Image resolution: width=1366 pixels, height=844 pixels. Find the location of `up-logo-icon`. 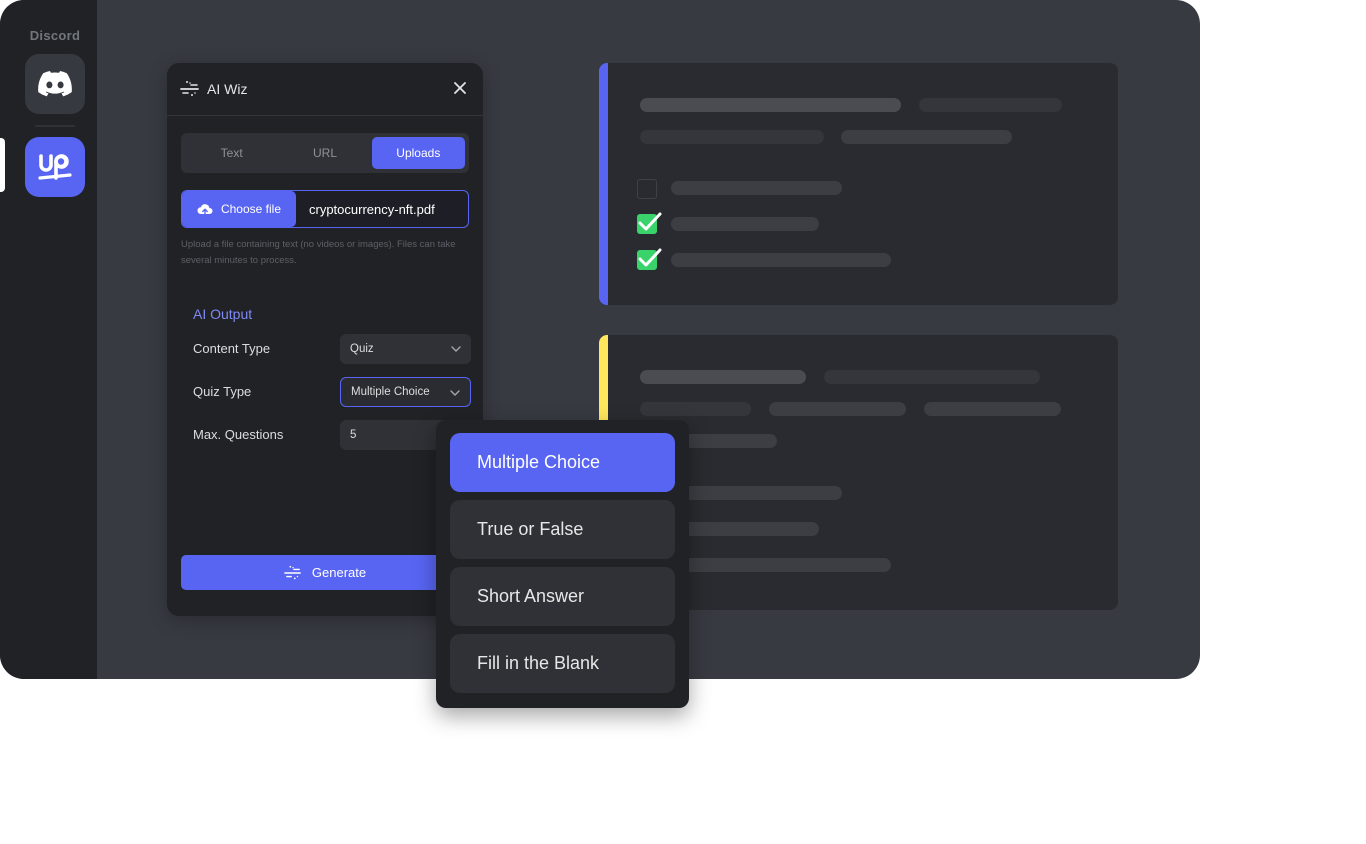

up-logo-icon is located at coordinates (55, 167).